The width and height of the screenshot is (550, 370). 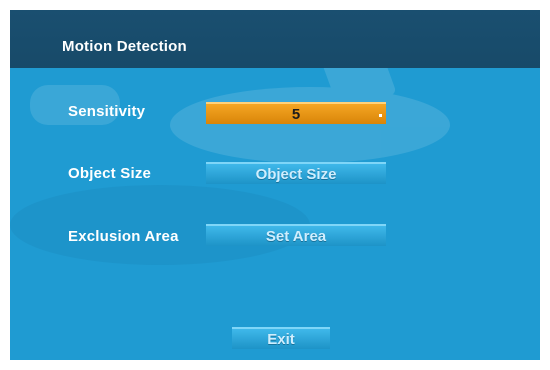 What do you see at coordinates (123, 236) in the screenshot?
I see `exclusion-area-label: Exclusion Area` at bounding box center [123, 236].